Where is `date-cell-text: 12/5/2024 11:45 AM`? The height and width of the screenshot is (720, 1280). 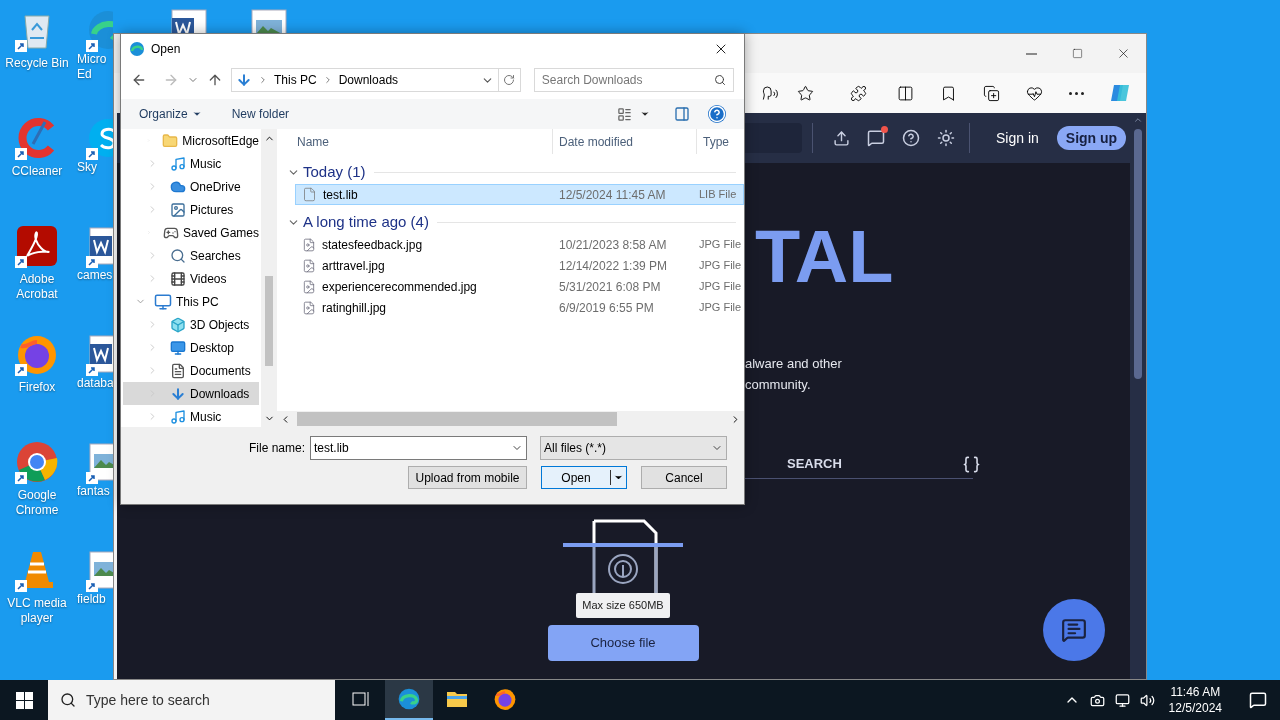
date-cell-text: 12/5/2024 11:45 AM is located at coordinates (612, 195).